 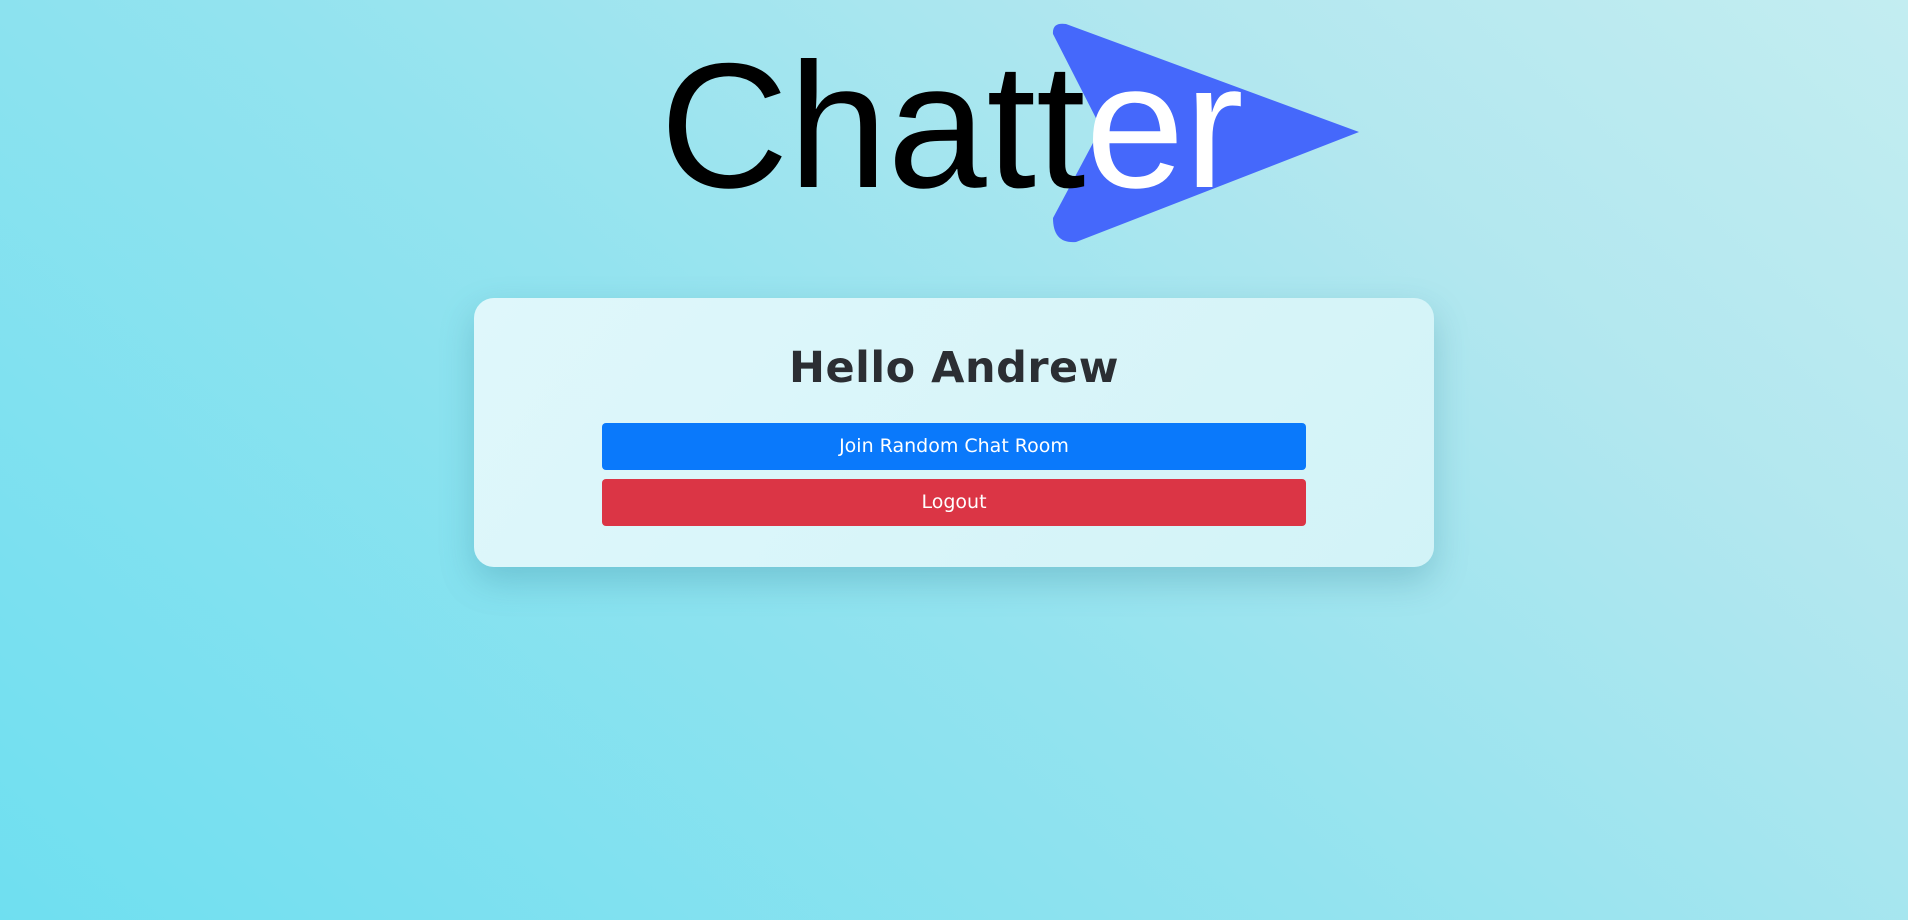 I want to click on chatter-logo: Chatter, so click(x=1010, y=133).